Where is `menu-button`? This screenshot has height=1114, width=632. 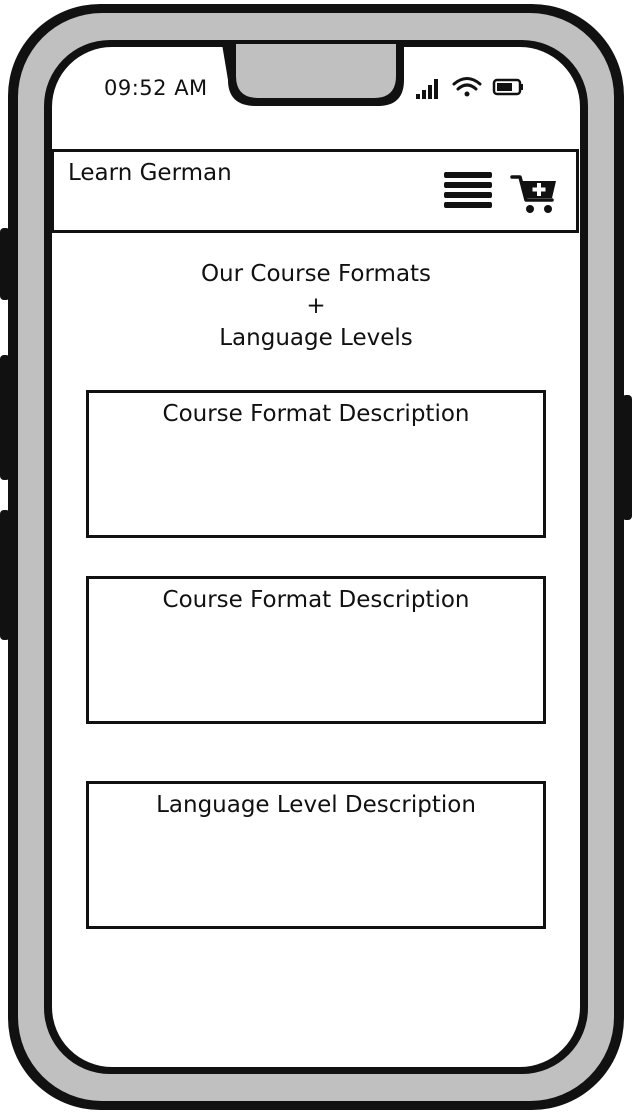 menu-button is located at coordinates (468, 192).